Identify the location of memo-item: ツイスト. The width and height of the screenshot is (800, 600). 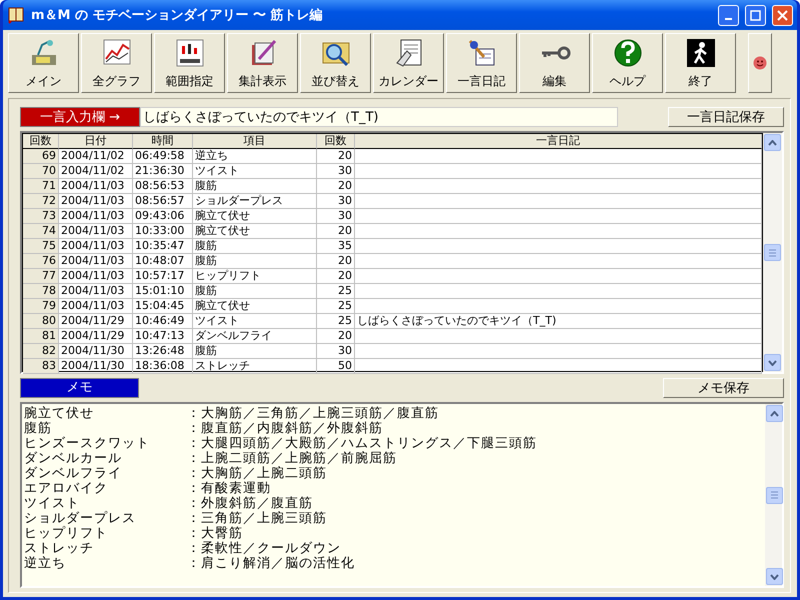
(52, 503).